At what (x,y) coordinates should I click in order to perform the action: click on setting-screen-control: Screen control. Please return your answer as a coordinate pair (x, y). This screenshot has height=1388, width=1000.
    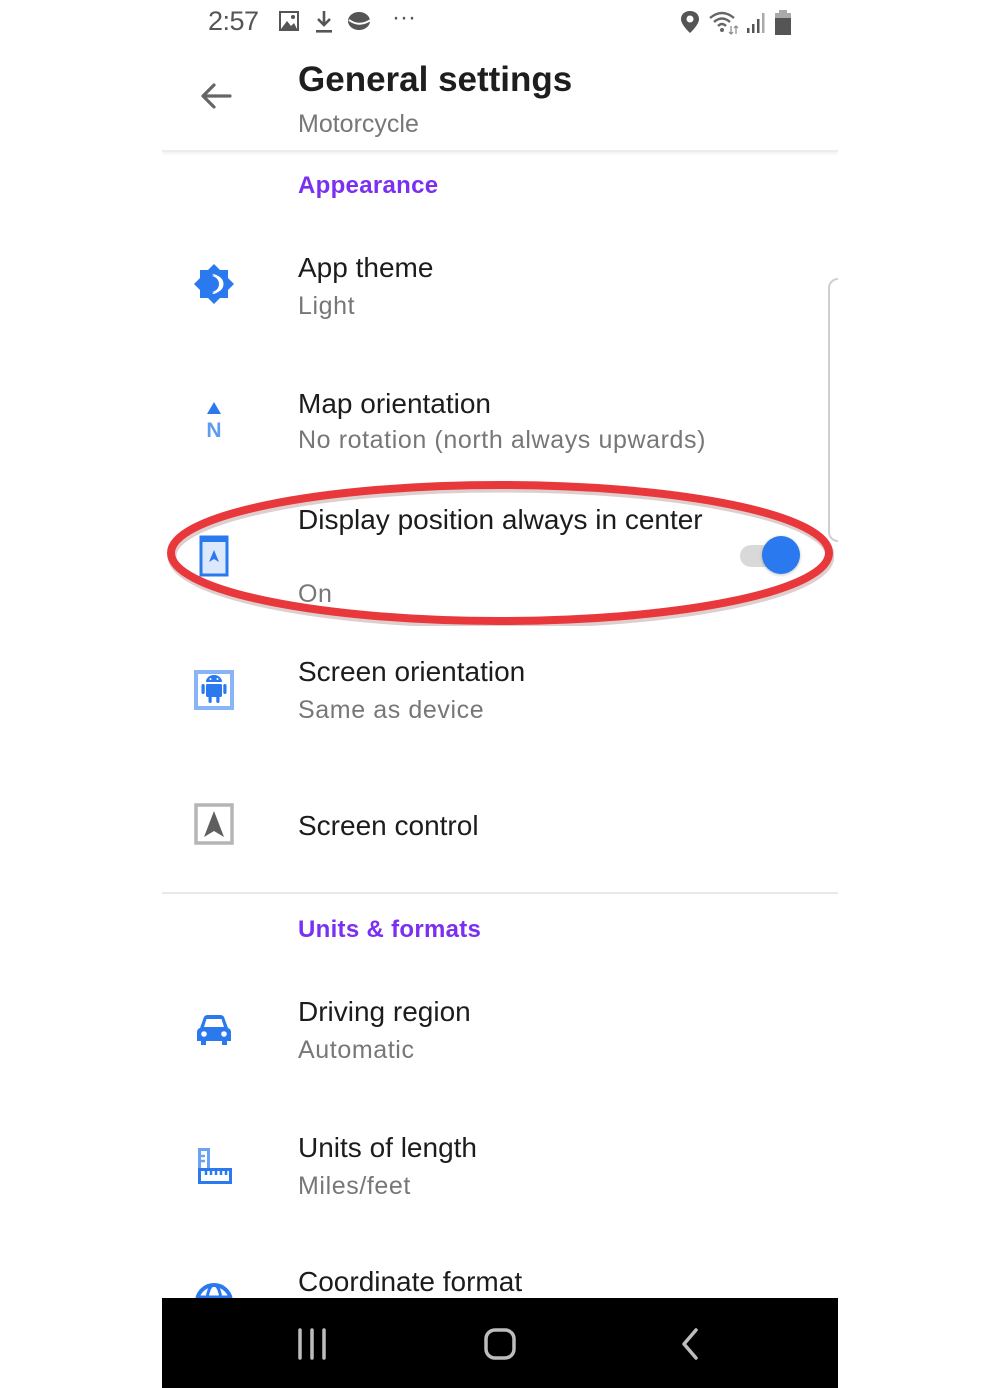
    Looking at the image, I should click on (500, 826).